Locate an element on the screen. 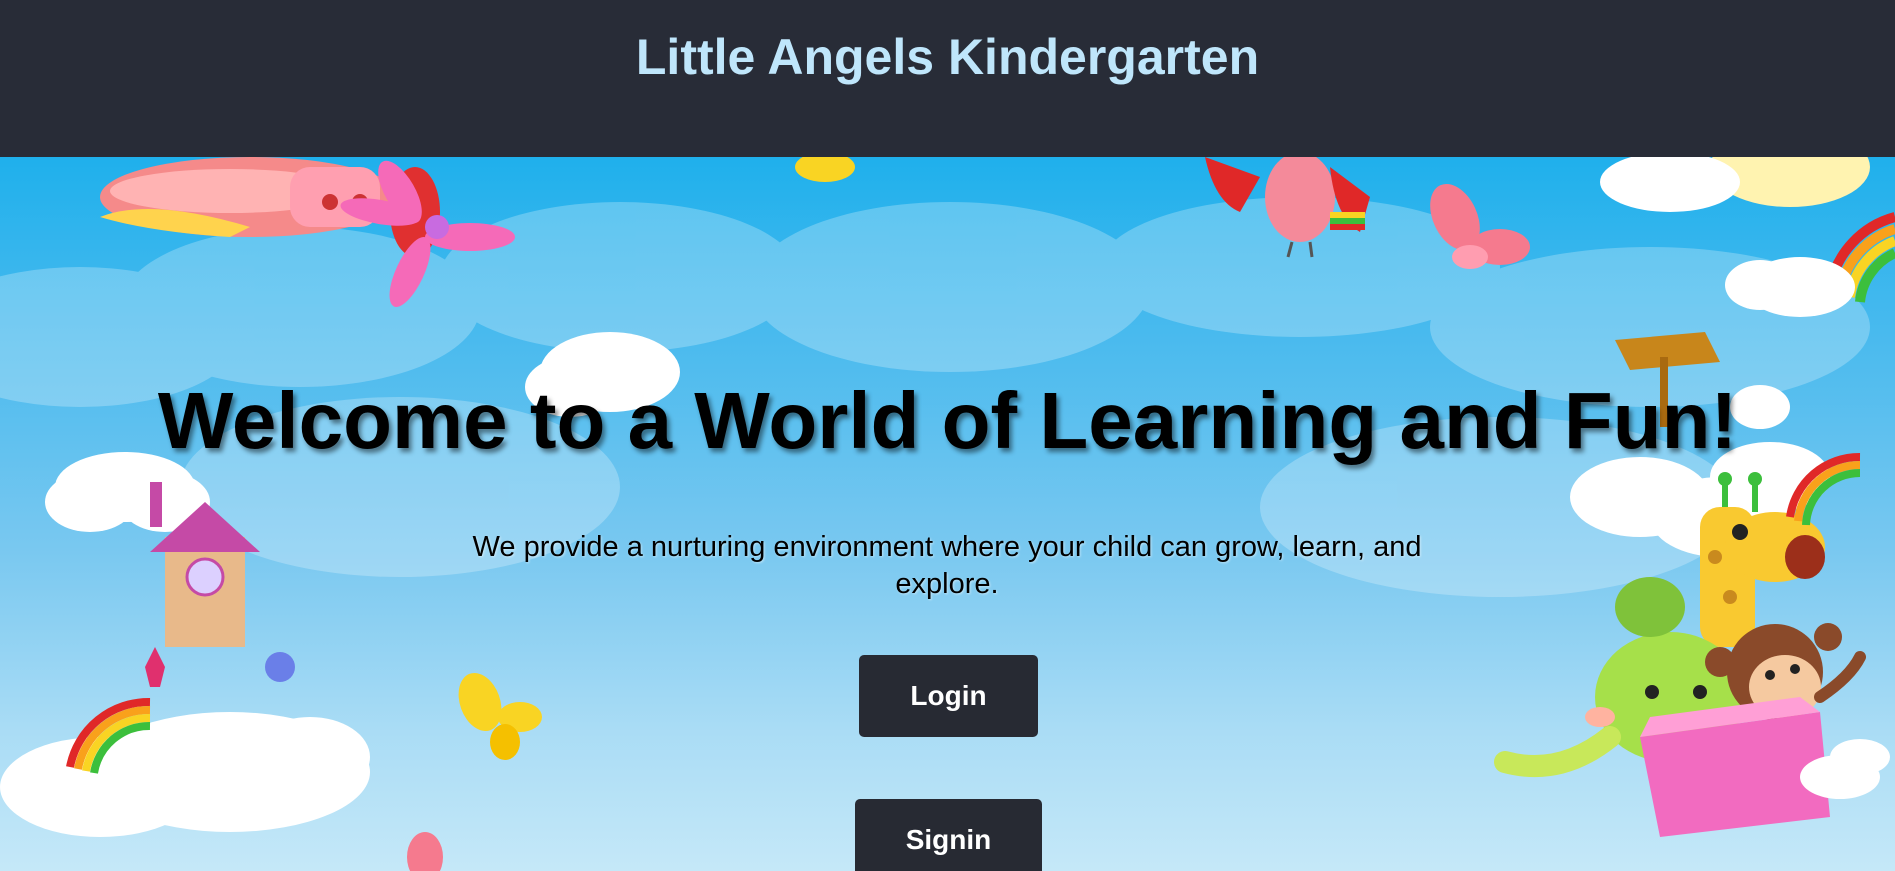  login-button: Login is located at coordinates (948, 696).